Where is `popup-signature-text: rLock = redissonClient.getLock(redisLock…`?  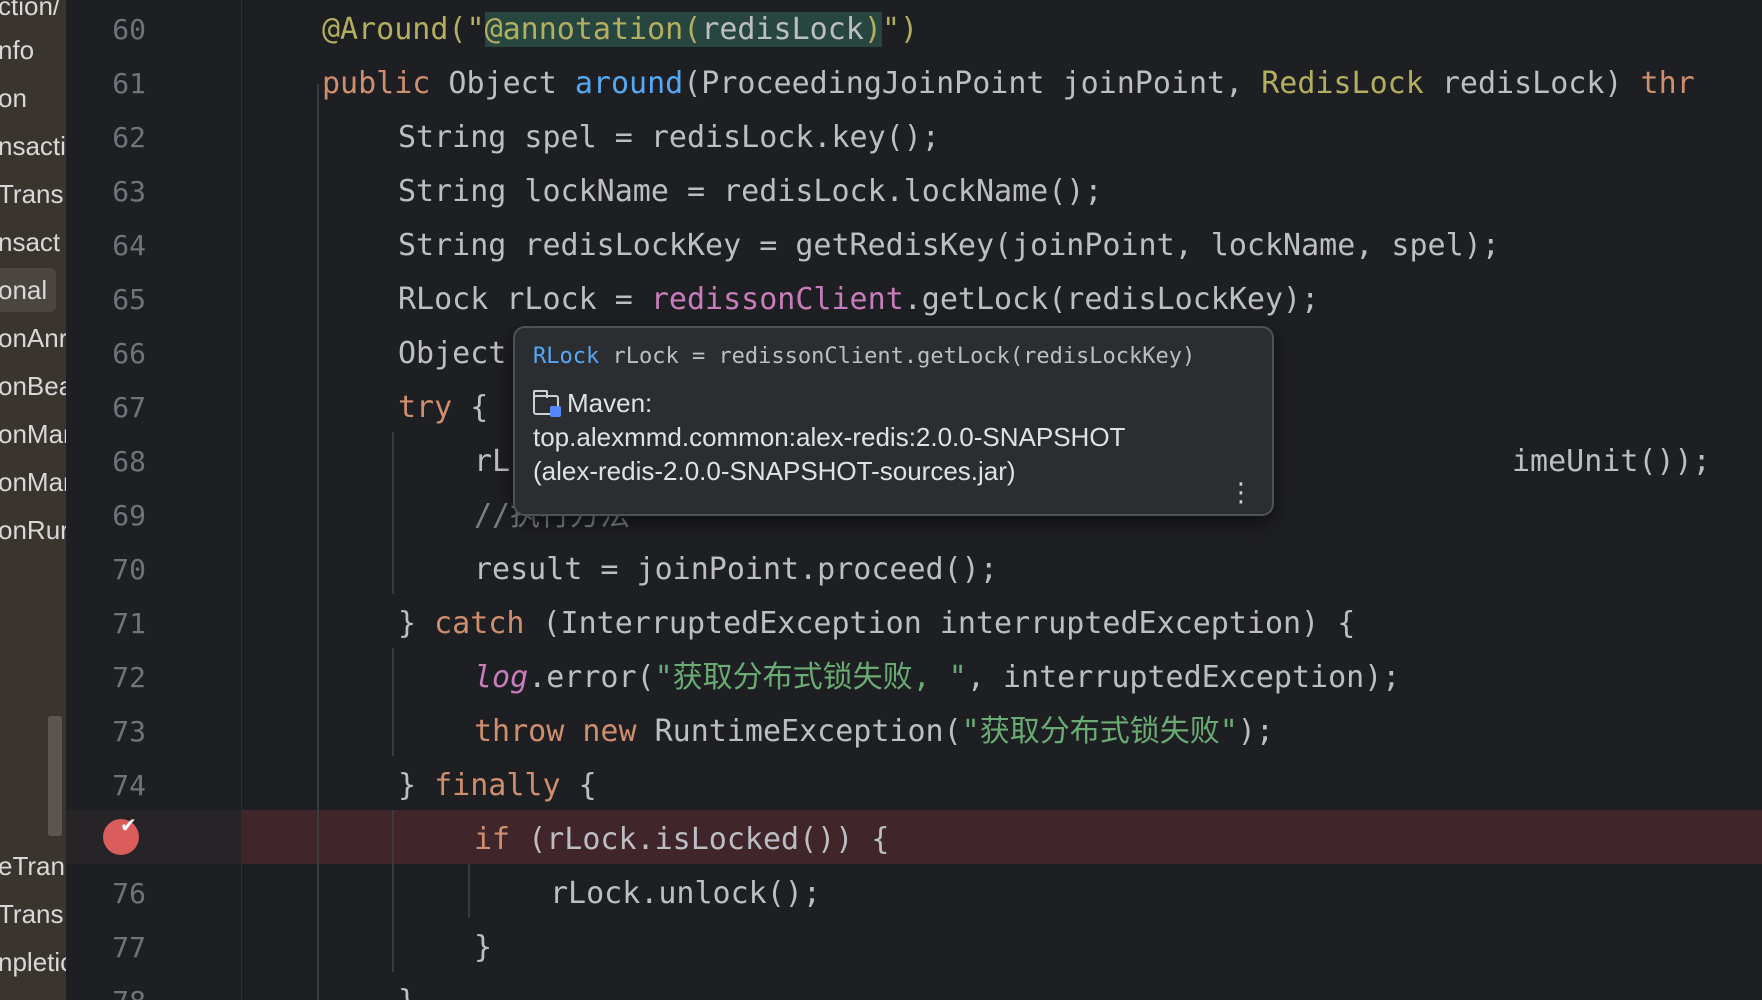 popup-signature-text: rLock = redissonClient.getLock(redisLock… is located at coordinates (897, 356).